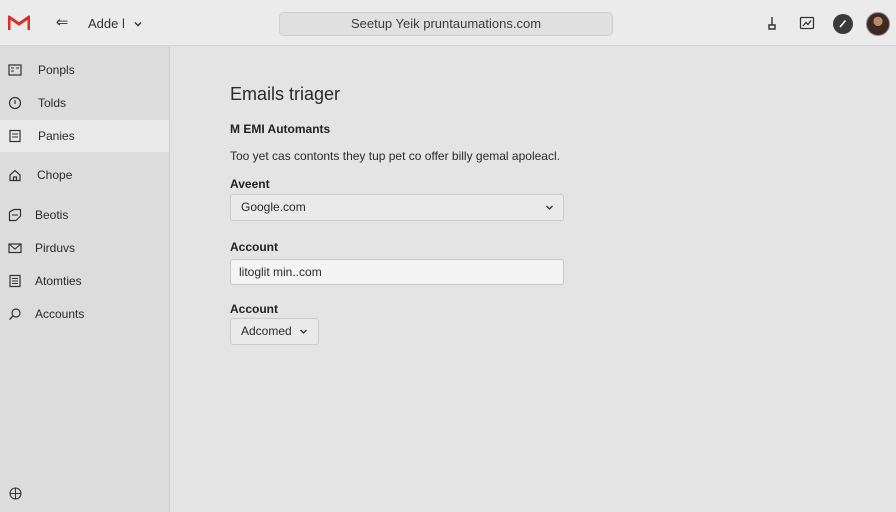  Describe the element at coordinates (55, 248) in the screenshot. I see `sidebar-item-label: Pirduvs` at that location.